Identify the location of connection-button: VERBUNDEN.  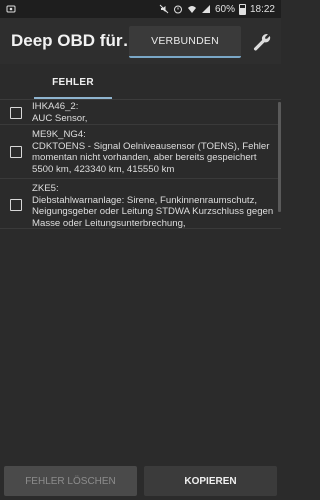
(185, 42).